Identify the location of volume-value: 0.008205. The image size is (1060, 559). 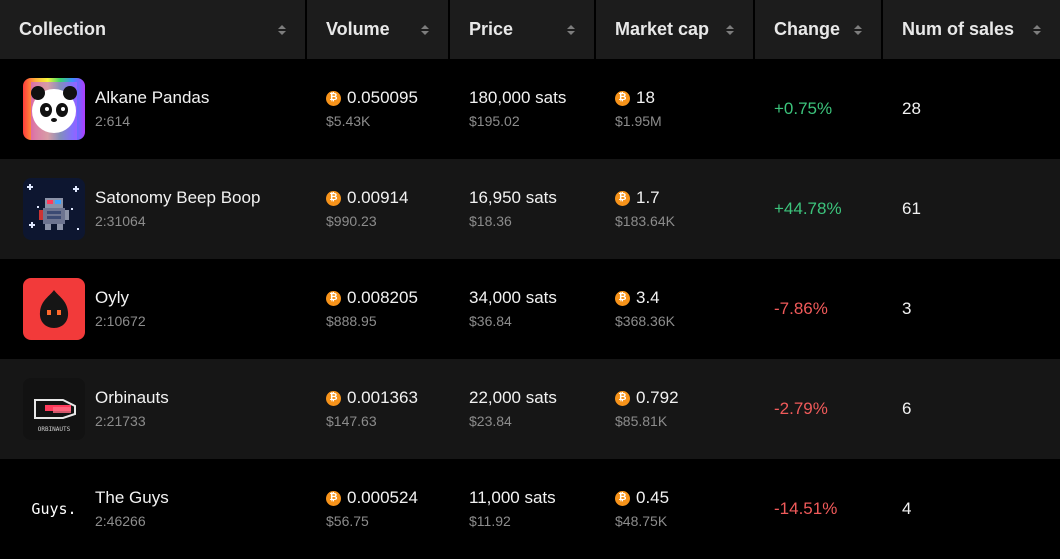
(382, 297).